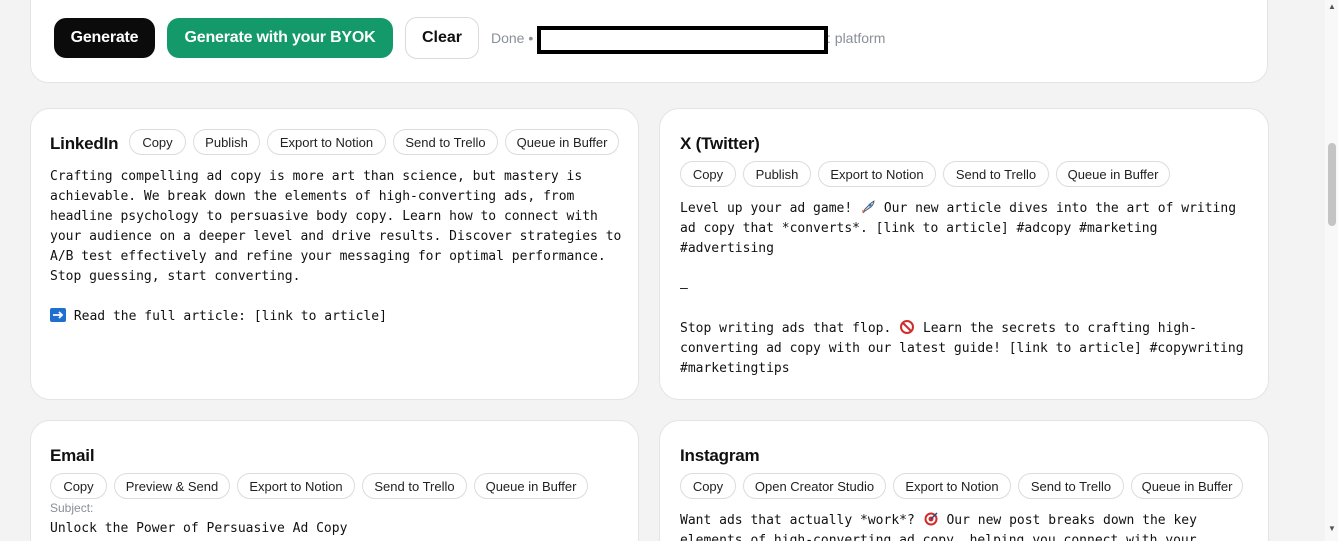 This screenshot has height=541, width=1338. I want to click on generate-button: Generate, so click(104, 38).